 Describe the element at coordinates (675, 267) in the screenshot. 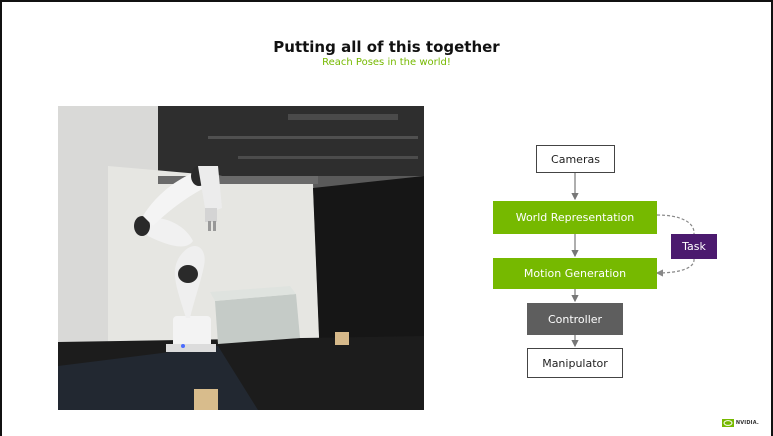

I see `dashed-arrow-task-to-motion` at that location.